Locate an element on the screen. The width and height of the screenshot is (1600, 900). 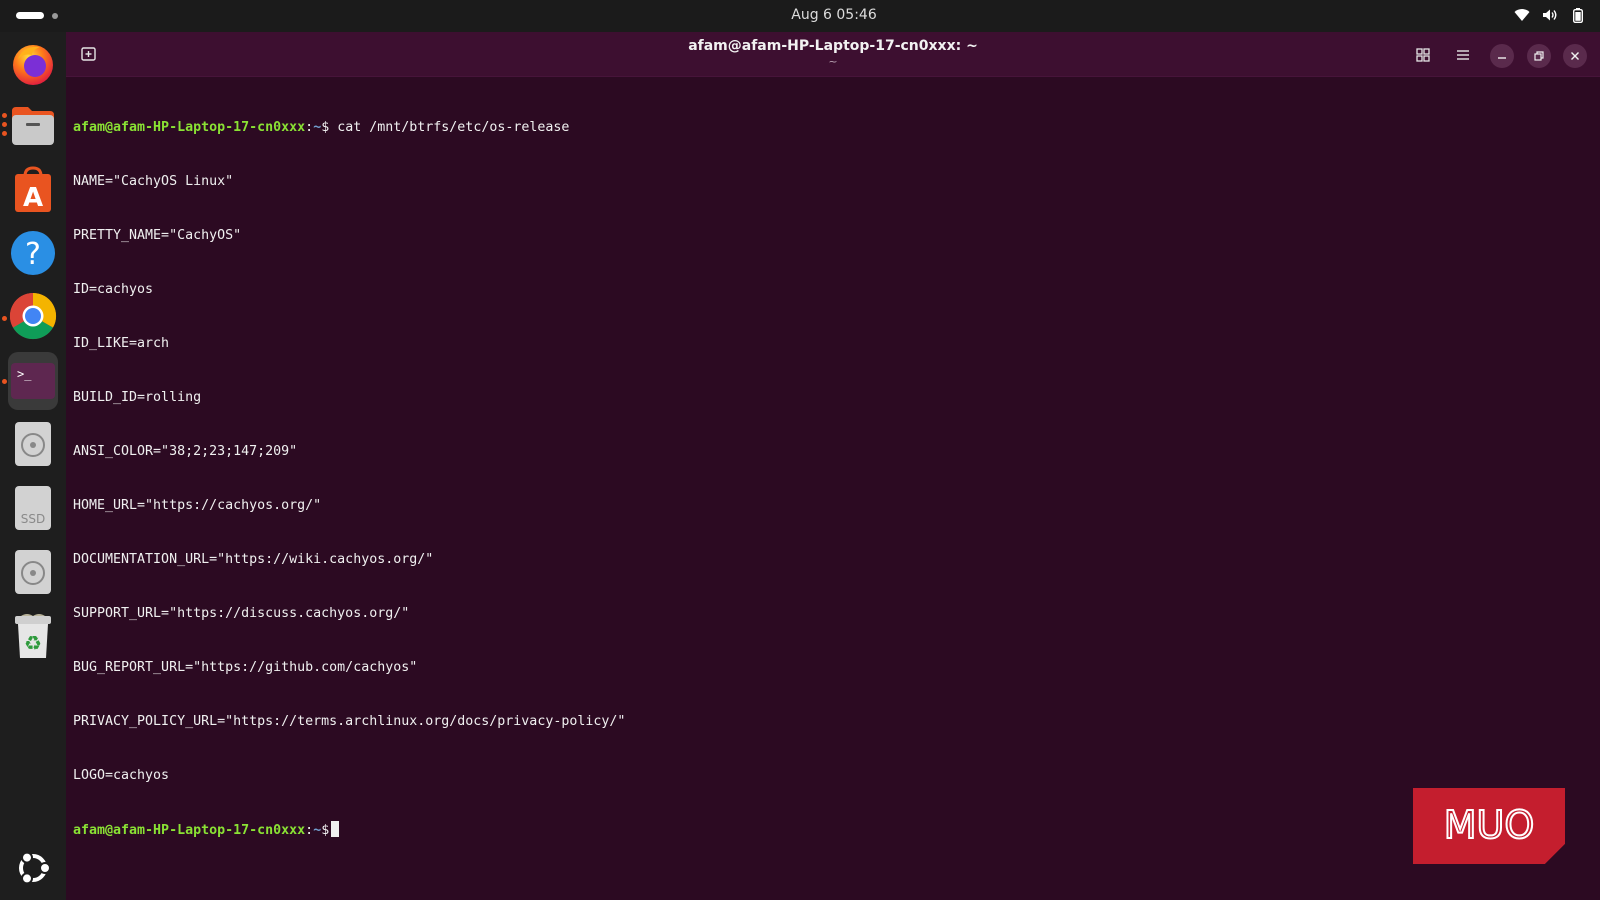
battery-icon is located at coordinates (1578, 15).